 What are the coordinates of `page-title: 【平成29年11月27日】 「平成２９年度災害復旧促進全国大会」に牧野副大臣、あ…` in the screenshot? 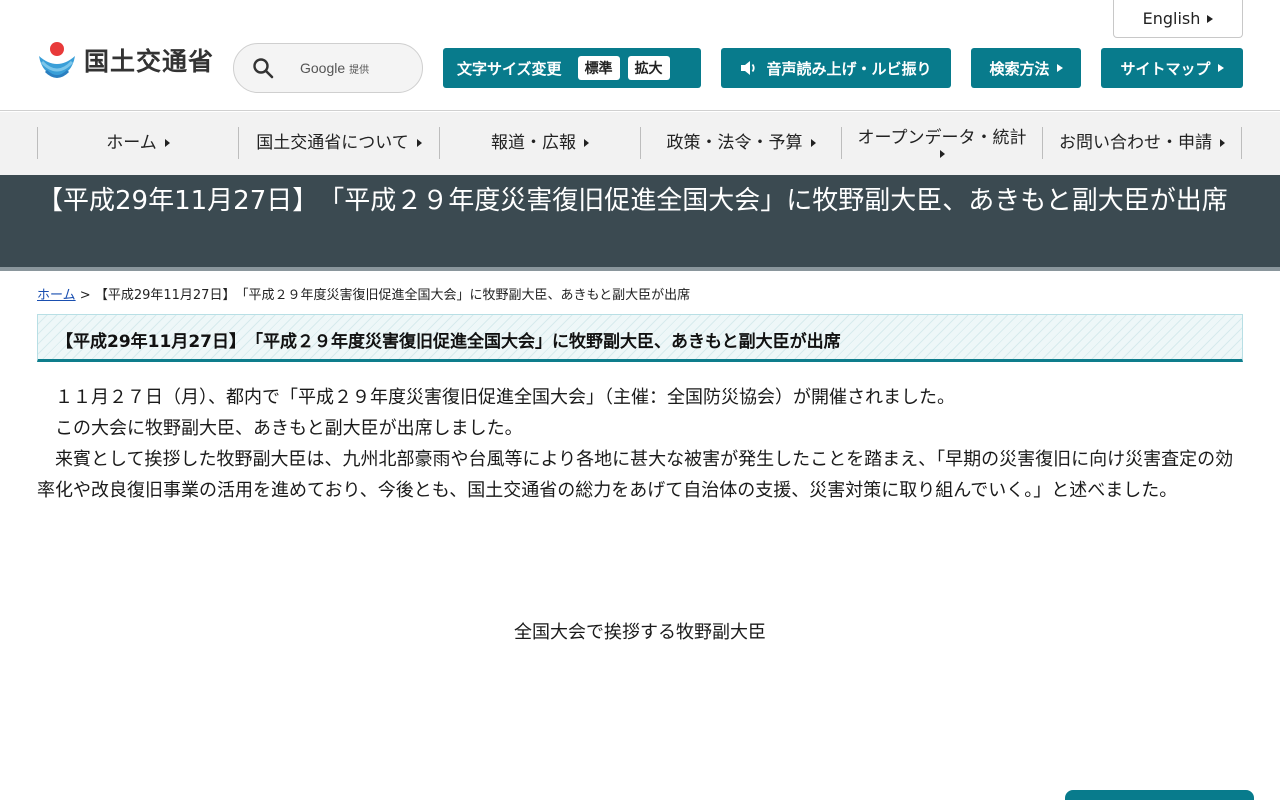 It's located at (632, 201).